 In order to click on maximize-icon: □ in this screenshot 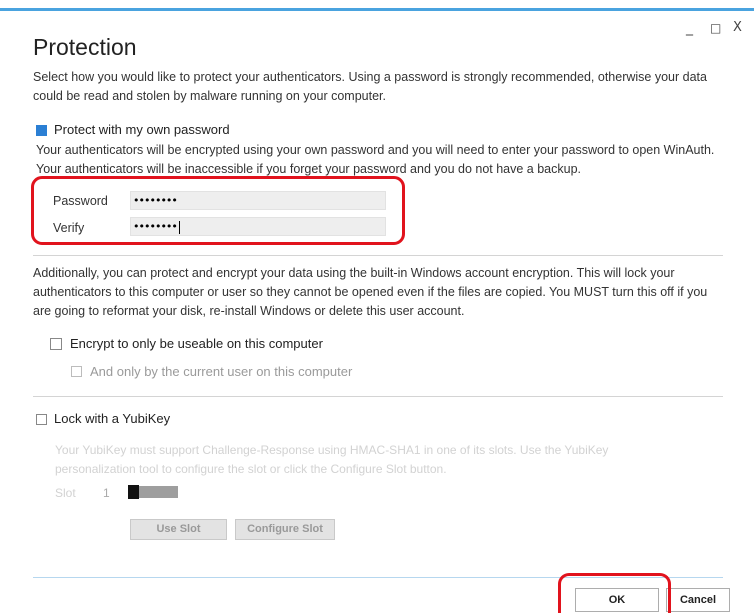, I will do `click(715, 28)`.